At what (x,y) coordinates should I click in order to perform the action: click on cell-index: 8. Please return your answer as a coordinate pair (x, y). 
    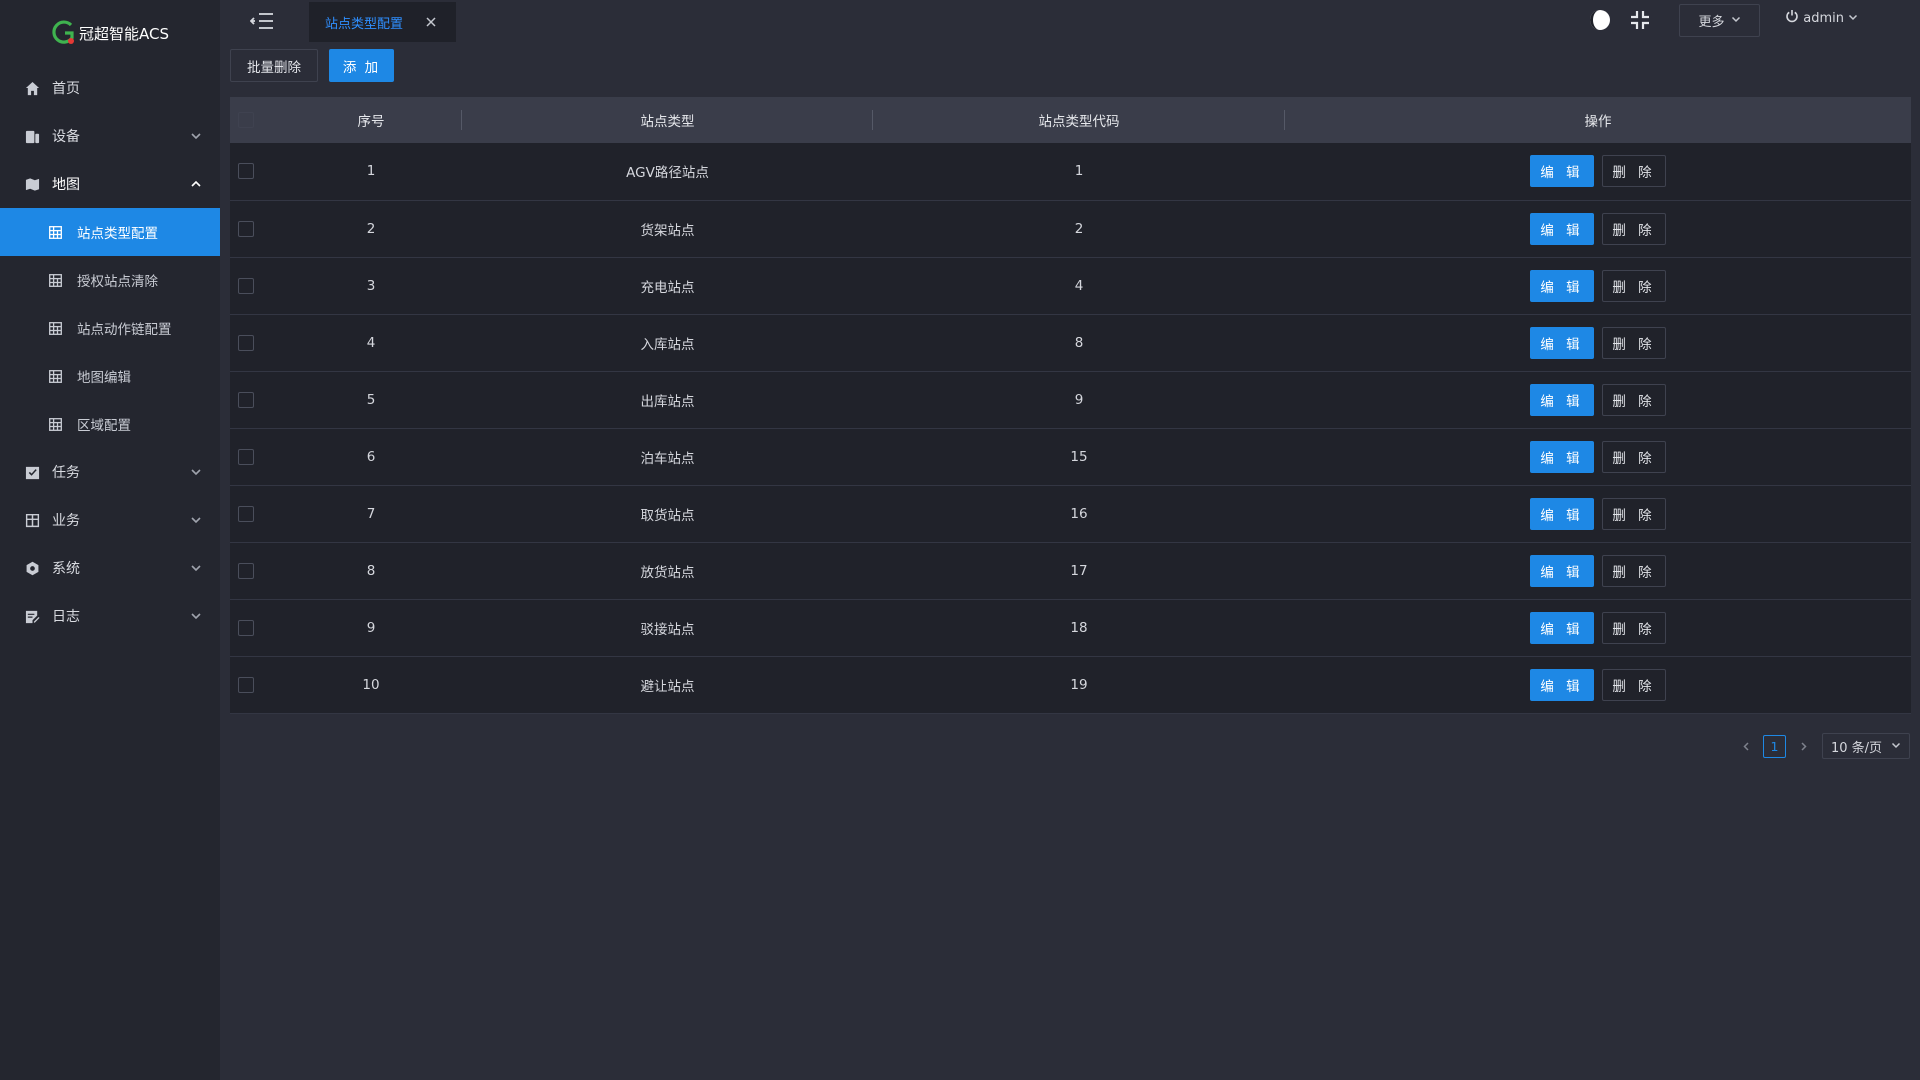
    Looking at the image, I should click on (371, 571).